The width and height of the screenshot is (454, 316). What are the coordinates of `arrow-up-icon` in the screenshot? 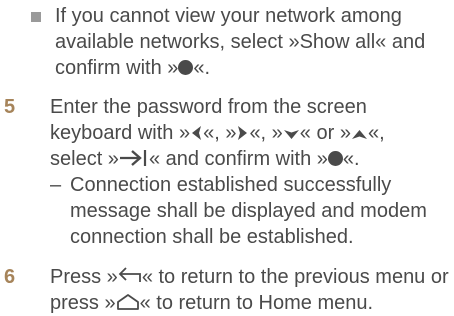 It's located at (359, 134).